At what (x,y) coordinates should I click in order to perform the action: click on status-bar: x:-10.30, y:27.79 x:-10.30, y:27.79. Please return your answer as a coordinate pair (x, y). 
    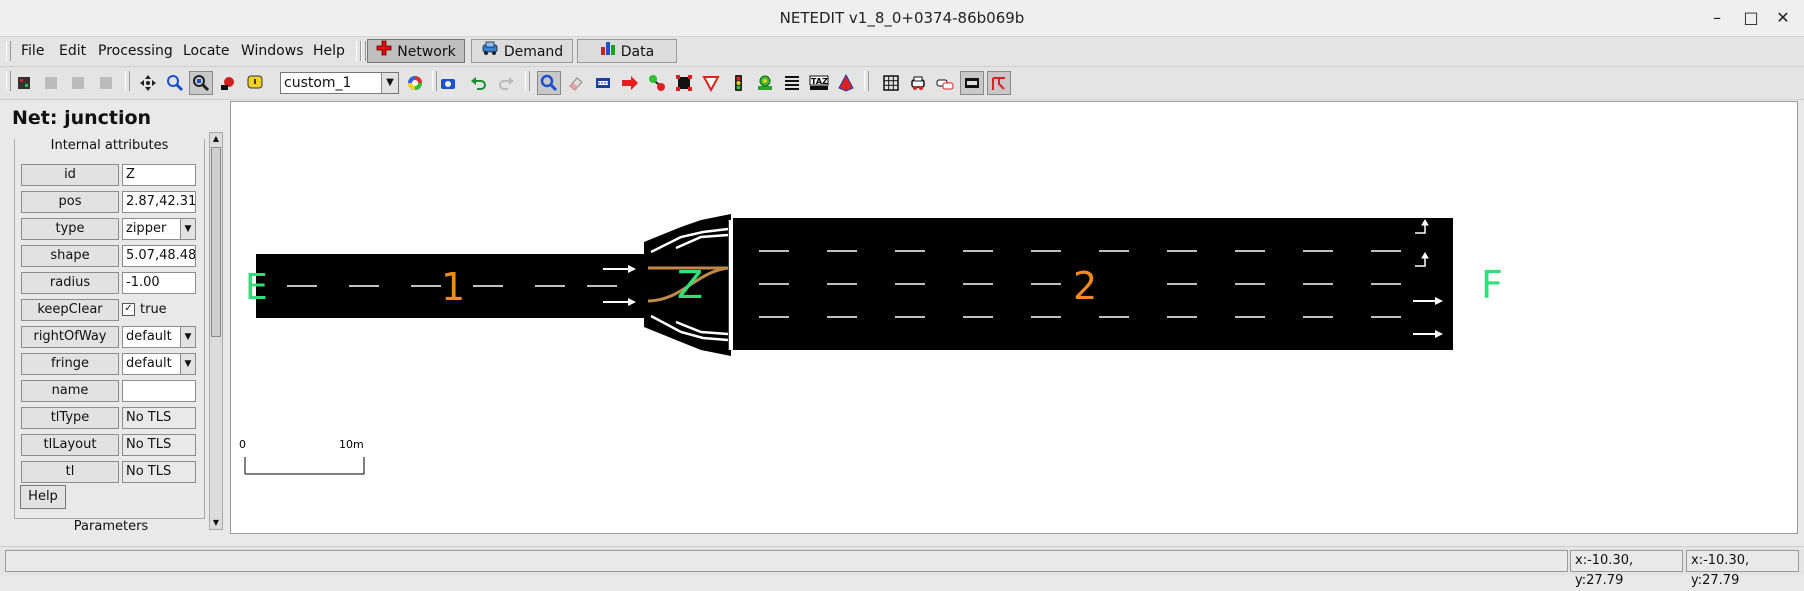
    Looking at the image, I should click on (902, 567).